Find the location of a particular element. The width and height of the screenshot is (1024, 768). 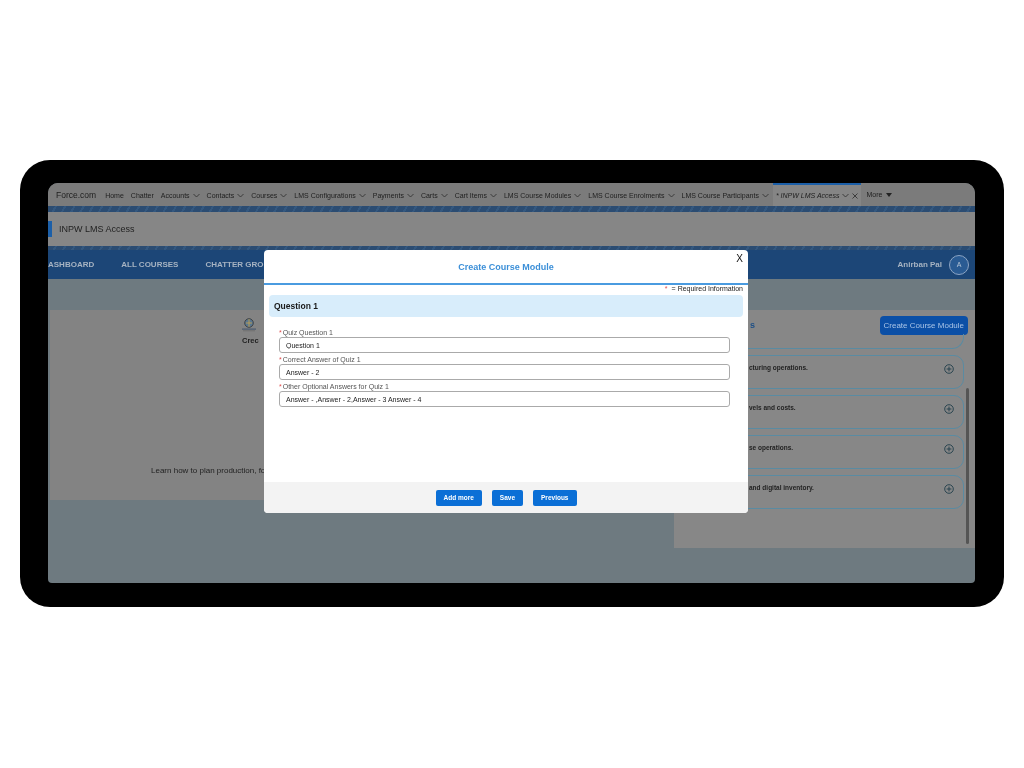

create-module-button: Create Course Module is located at coordinates (923, 325).